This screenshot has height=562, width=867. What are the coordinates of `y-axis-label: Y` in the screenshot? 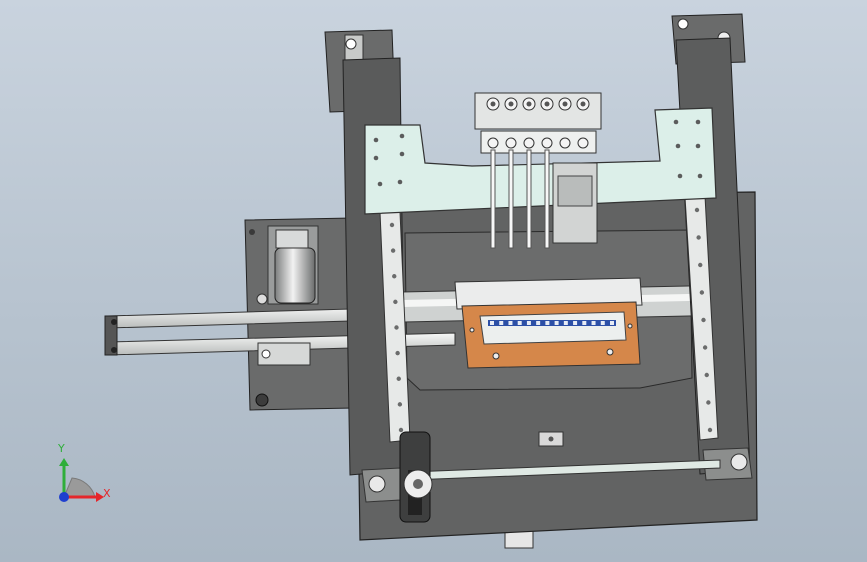 It's located at (61, 448).